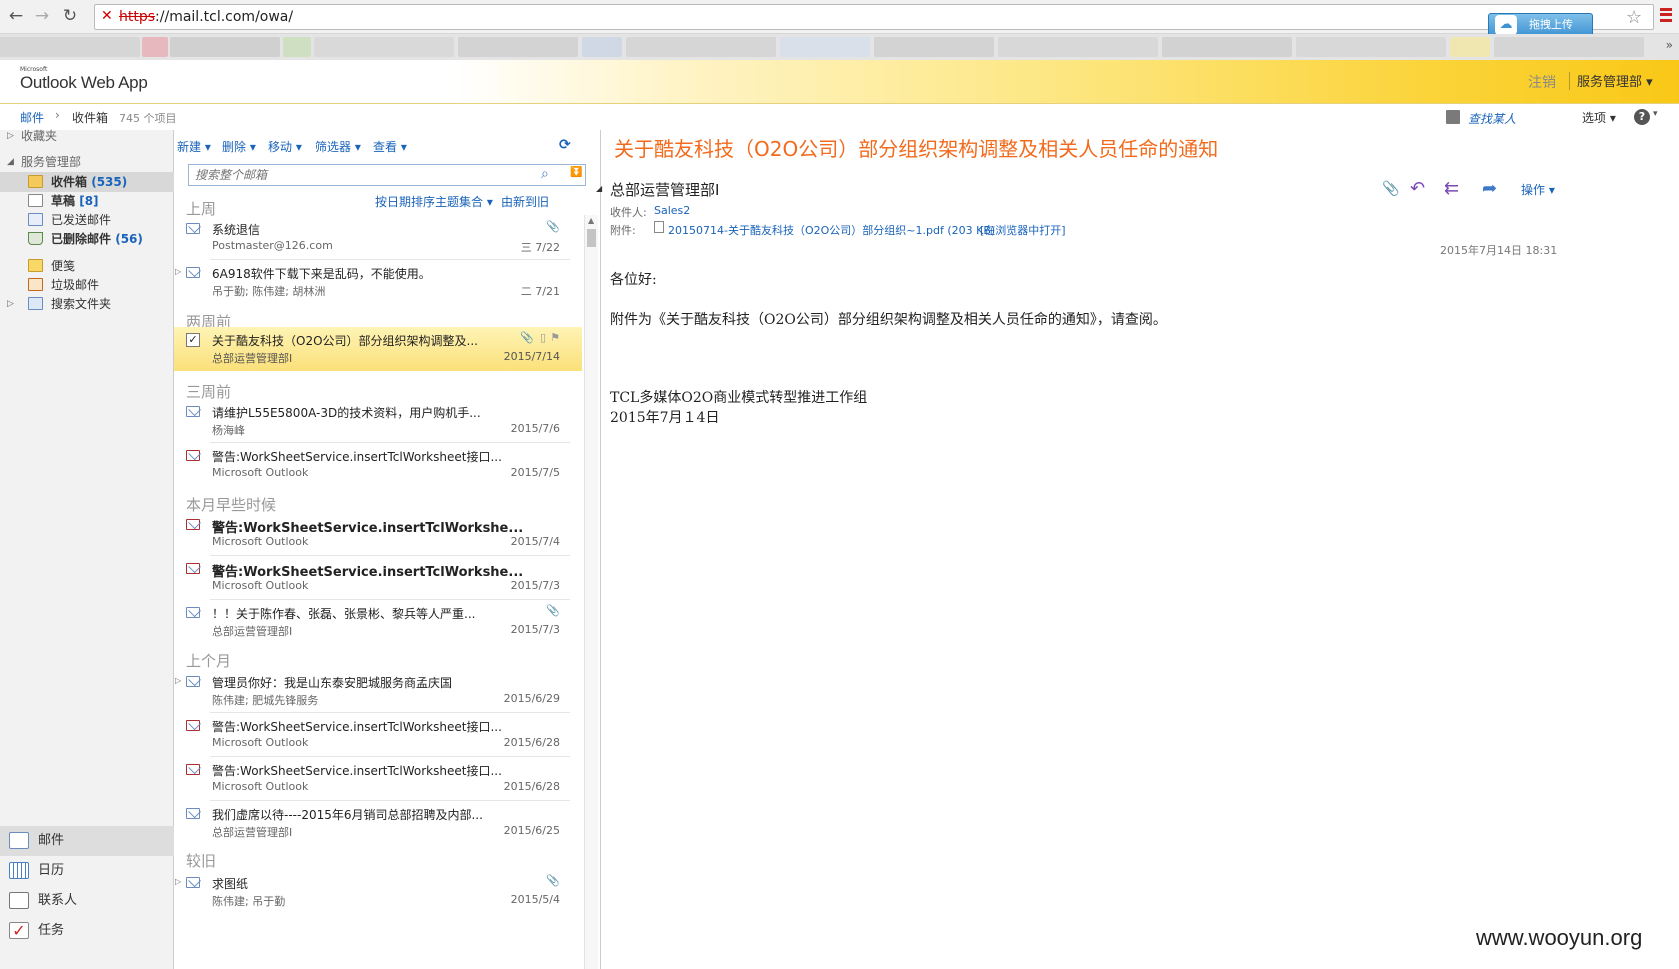 The width and height of the screenshot is (1679, 969). I want to click on forward-icon: →, so click(42, 16).